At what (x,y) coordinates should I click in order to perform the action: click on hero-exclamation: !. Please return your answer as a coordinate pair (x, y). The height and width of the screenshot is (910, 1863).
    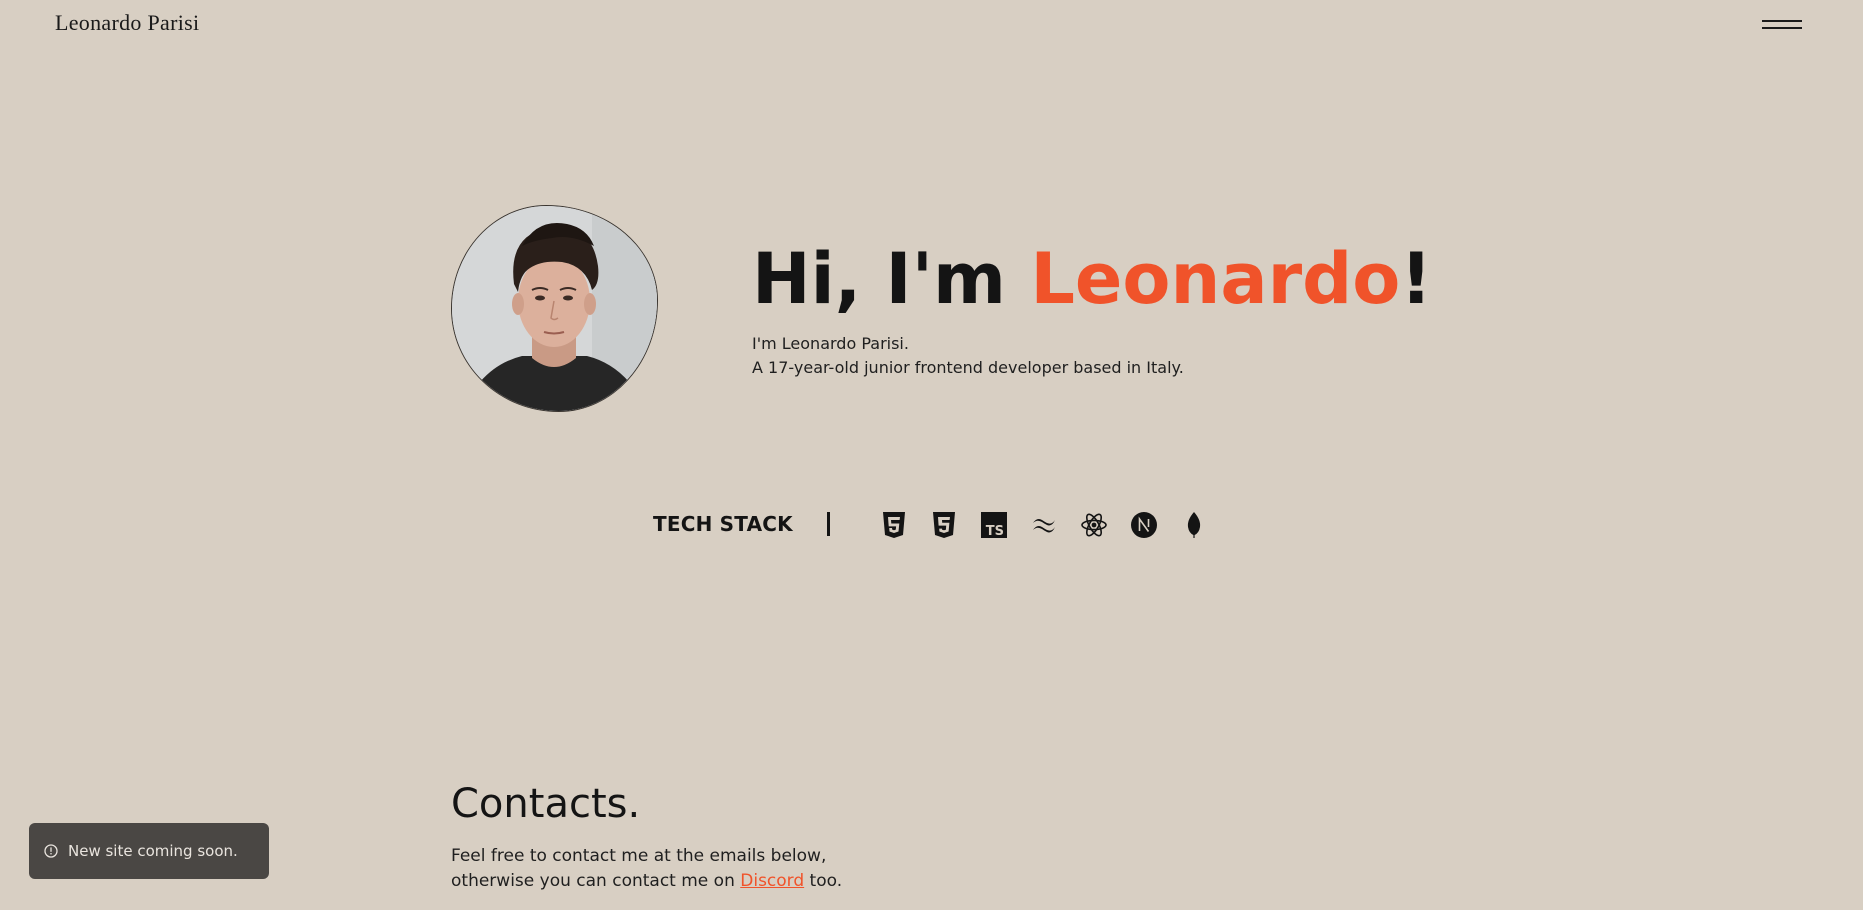
    Looking at the image, I should click on (1416, 279).